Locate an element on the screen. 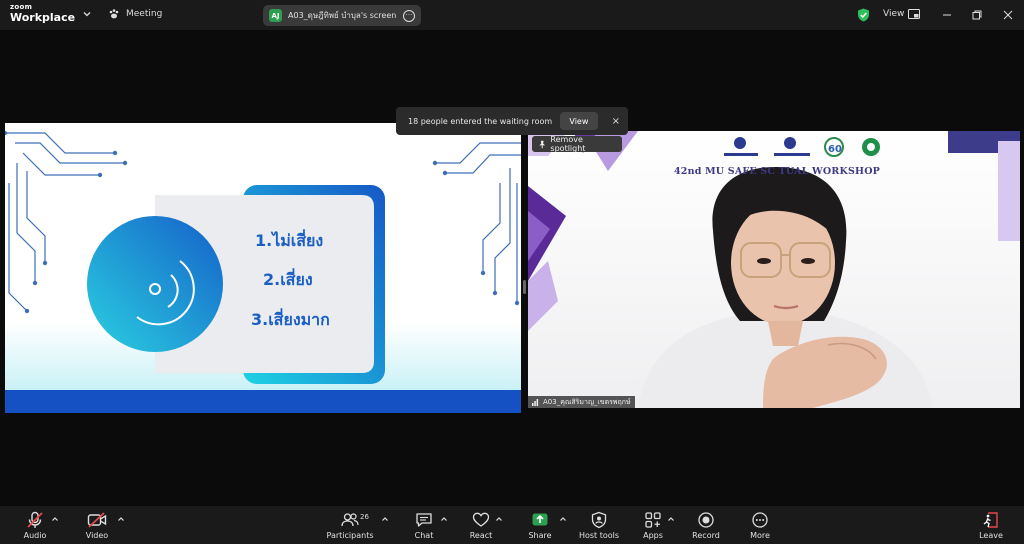 The image size is (1024, 544). participant-name-tag: A03_คุณสิริมาญ_เขตรพฤกษ์ is located at coordinates (581, 402).